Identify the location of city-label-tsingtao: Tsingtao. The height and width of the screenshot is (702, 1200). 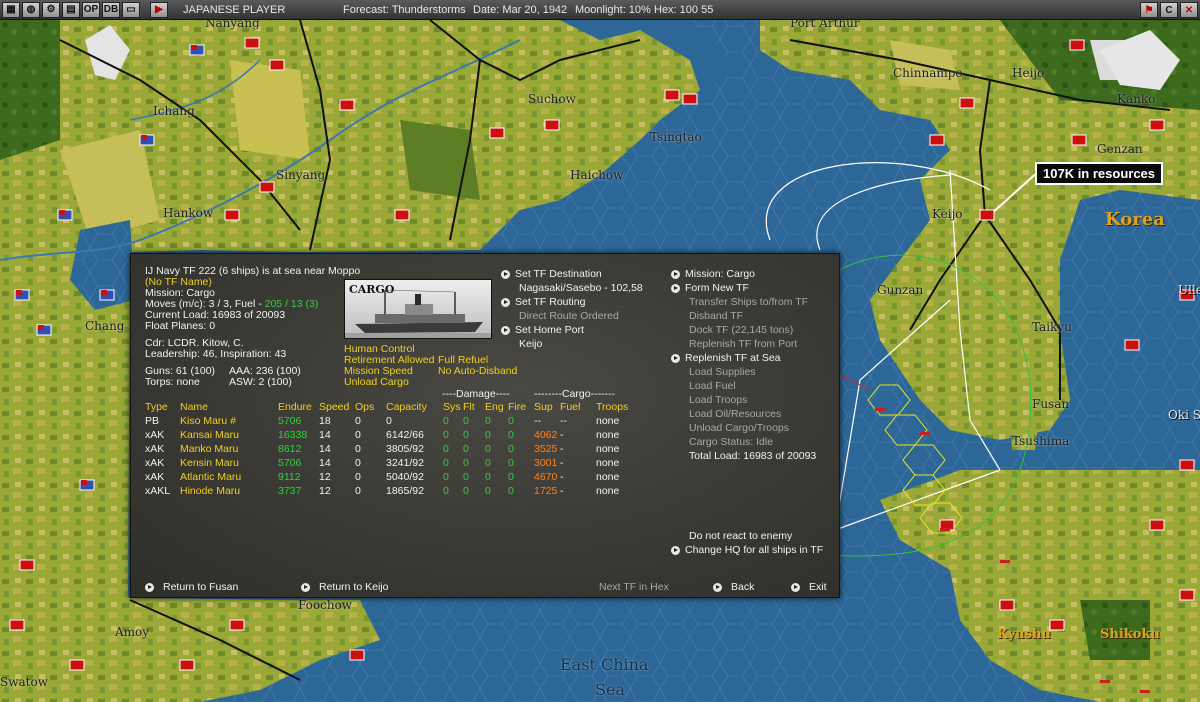
(676, 137).